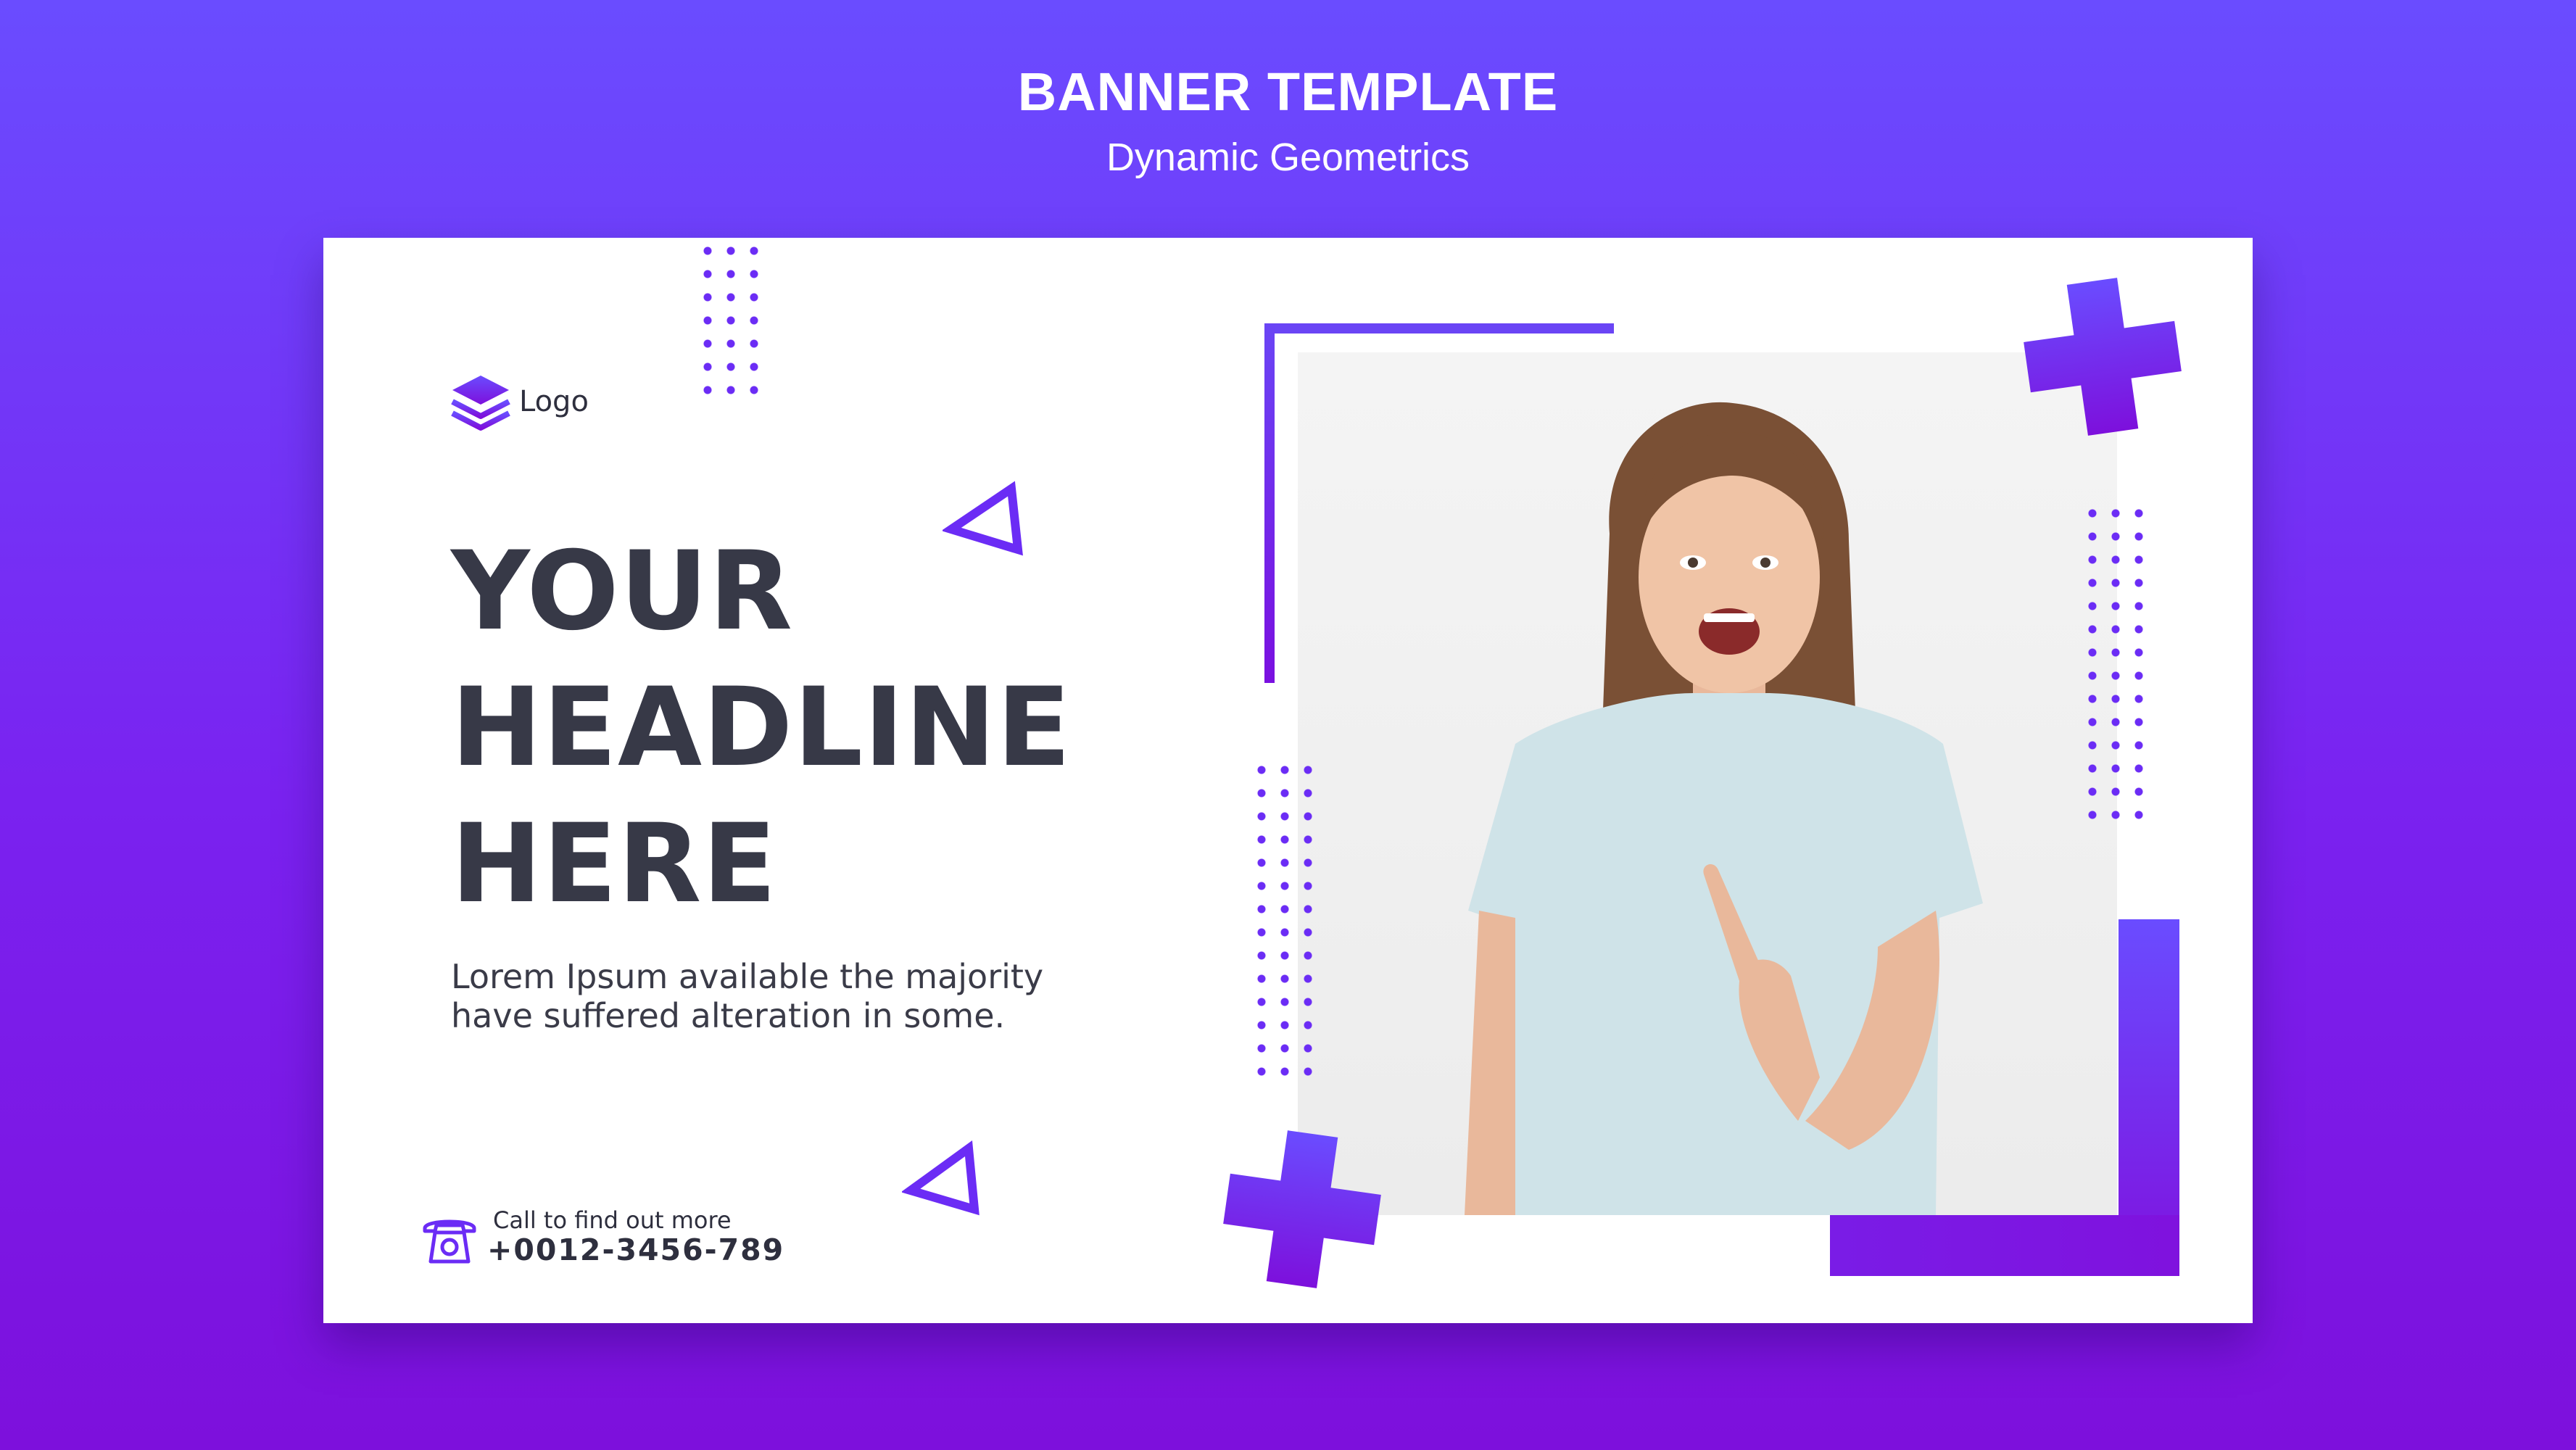 Image resolution: width=2576 pixels, height=1450 pixels. Describe the element at coordinates (480, 403) in the screenshot. I see `layers-icon` at that location.